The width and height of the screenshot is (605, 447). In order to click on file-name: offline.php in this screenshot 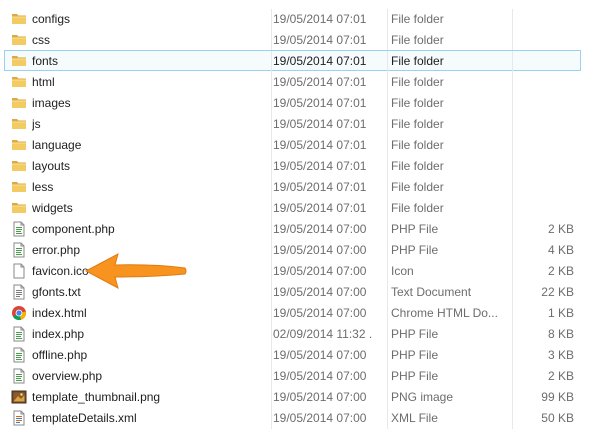, I will do `click(60, 355)`.